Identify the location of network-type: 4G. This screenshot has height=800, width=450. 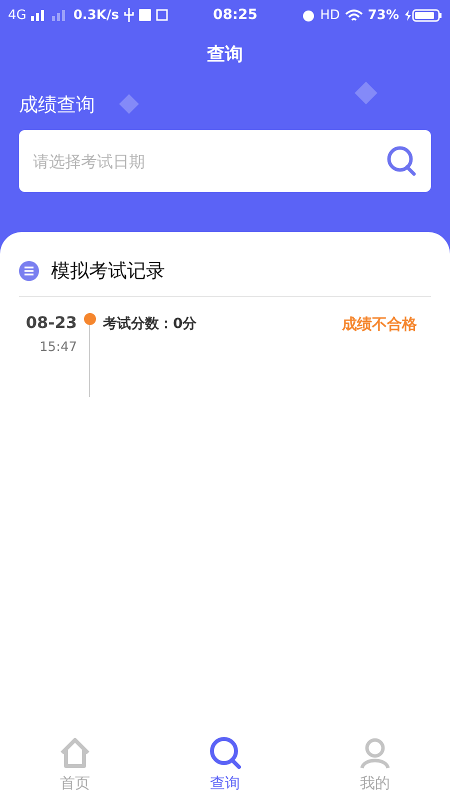
(17, 15).